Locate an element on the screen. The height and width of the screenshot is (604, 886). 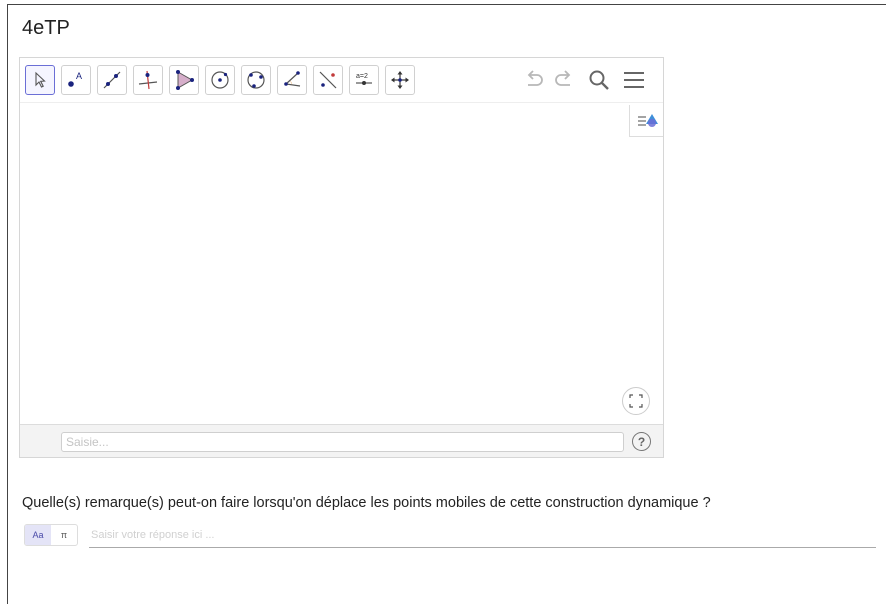
polygon-tool-button is located at coordinates (184, 80).